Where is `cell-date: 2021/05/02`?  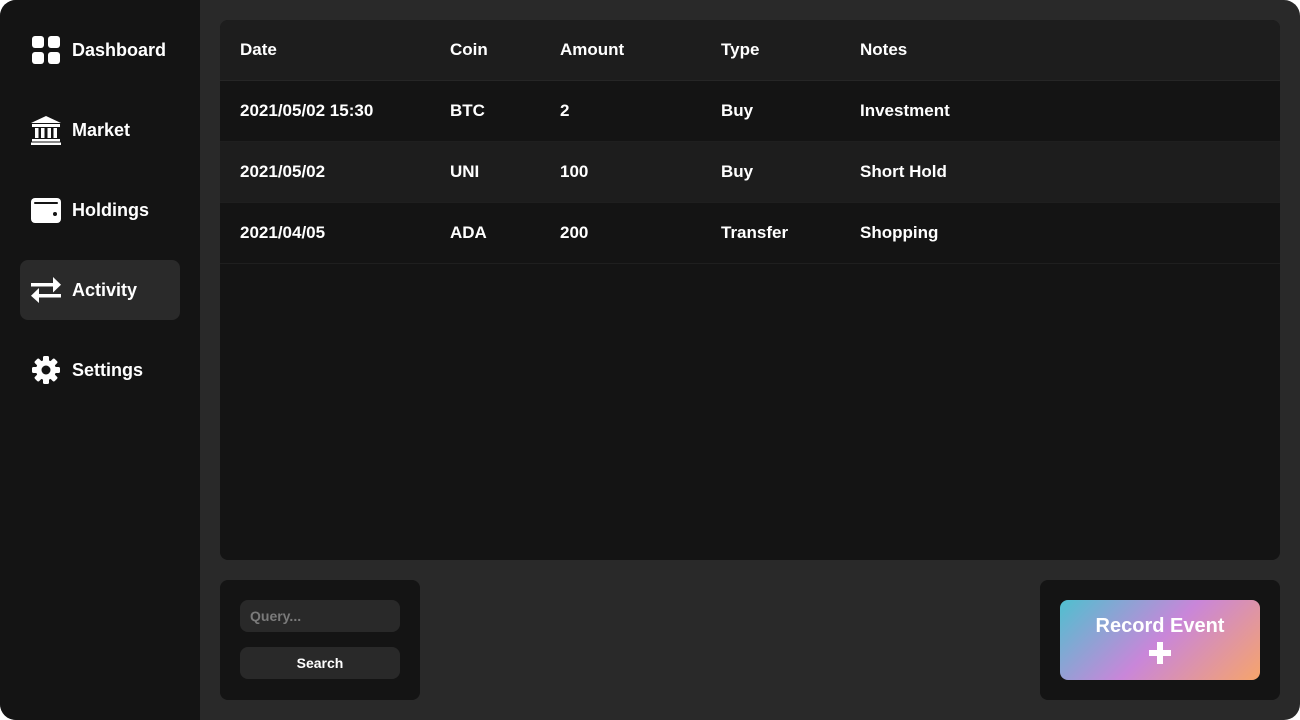 cell-date: 2021/05/02 is located at coordinates (283, 171).